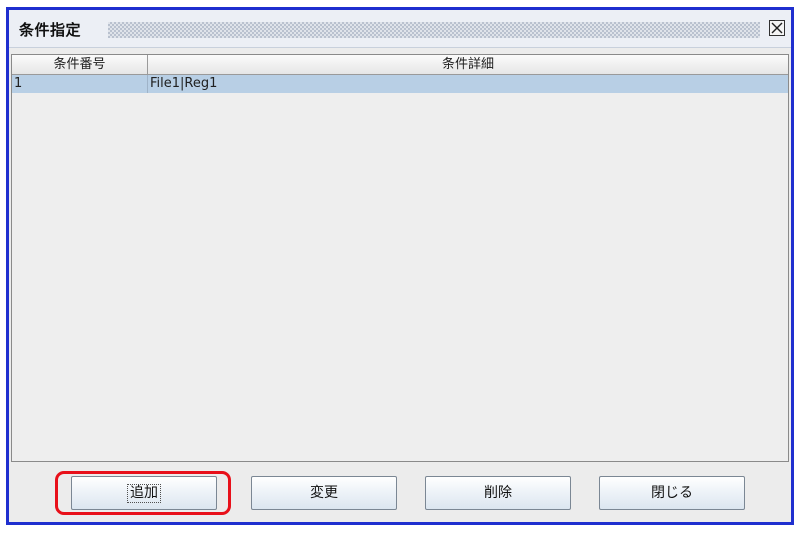 The width and height of the screenshot is (801, 533). Describe the element at coordinates (468, 64) in the screenshot. I see `column-header-condition-detail: 条件詳細` at that location.